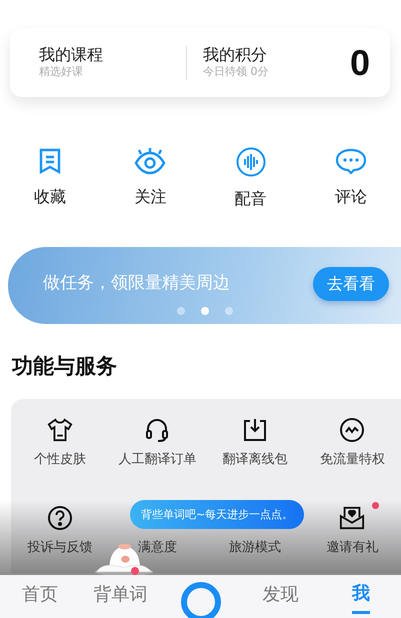 The height and width of the screenshot is (618, 401). Describe the element at coordinates (40, 596) in the screenshot. I see `nav-tab: 首页` at that location.